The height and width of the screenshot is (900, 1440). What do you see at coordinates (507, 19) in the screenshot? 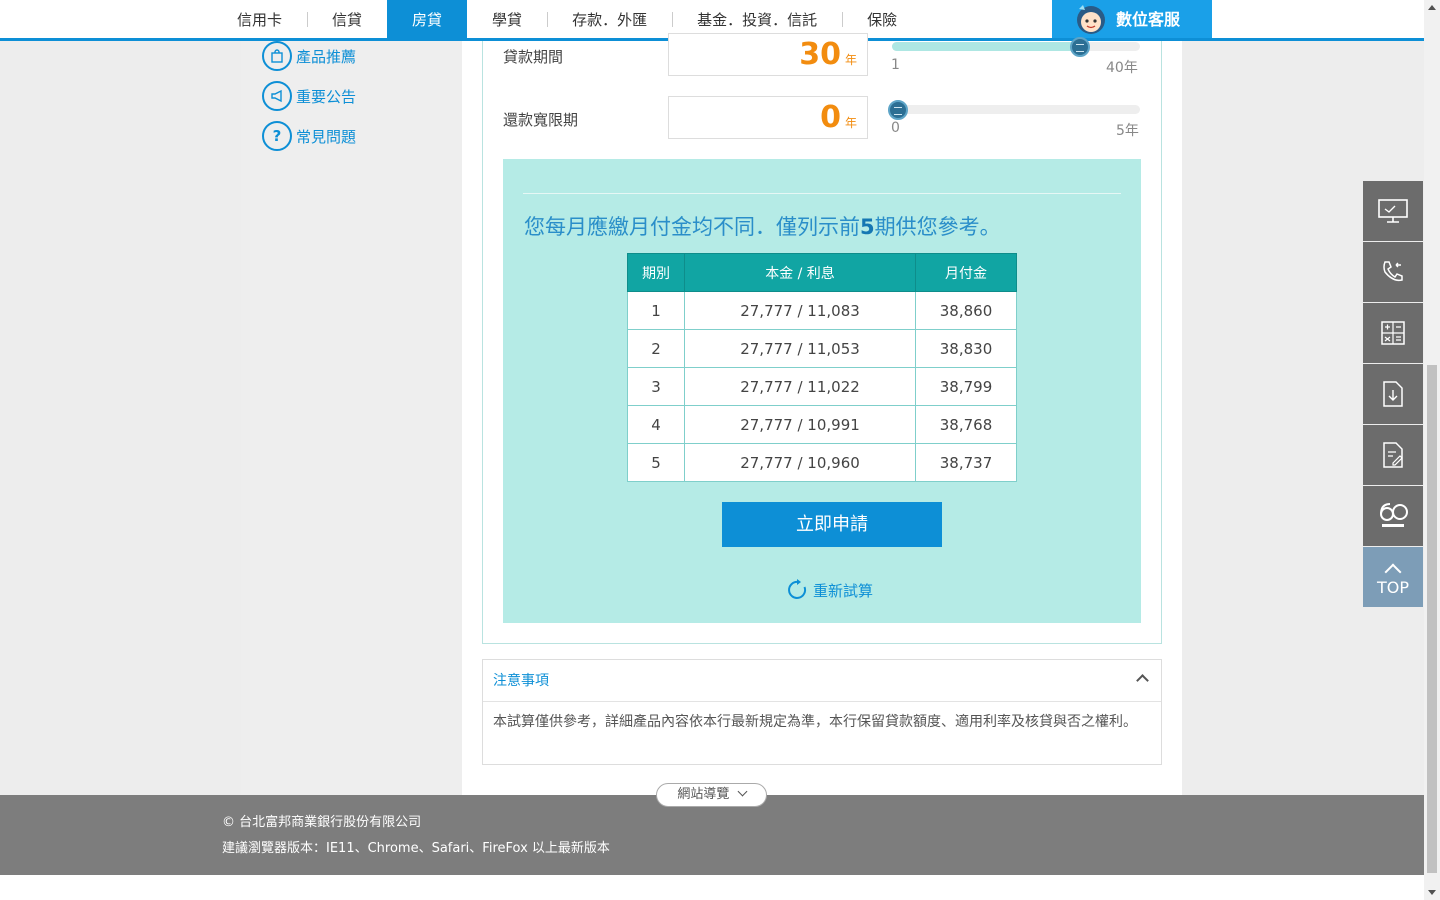
I see `nav-item-student-loan: 學貸` at bounding box center [507, 19].